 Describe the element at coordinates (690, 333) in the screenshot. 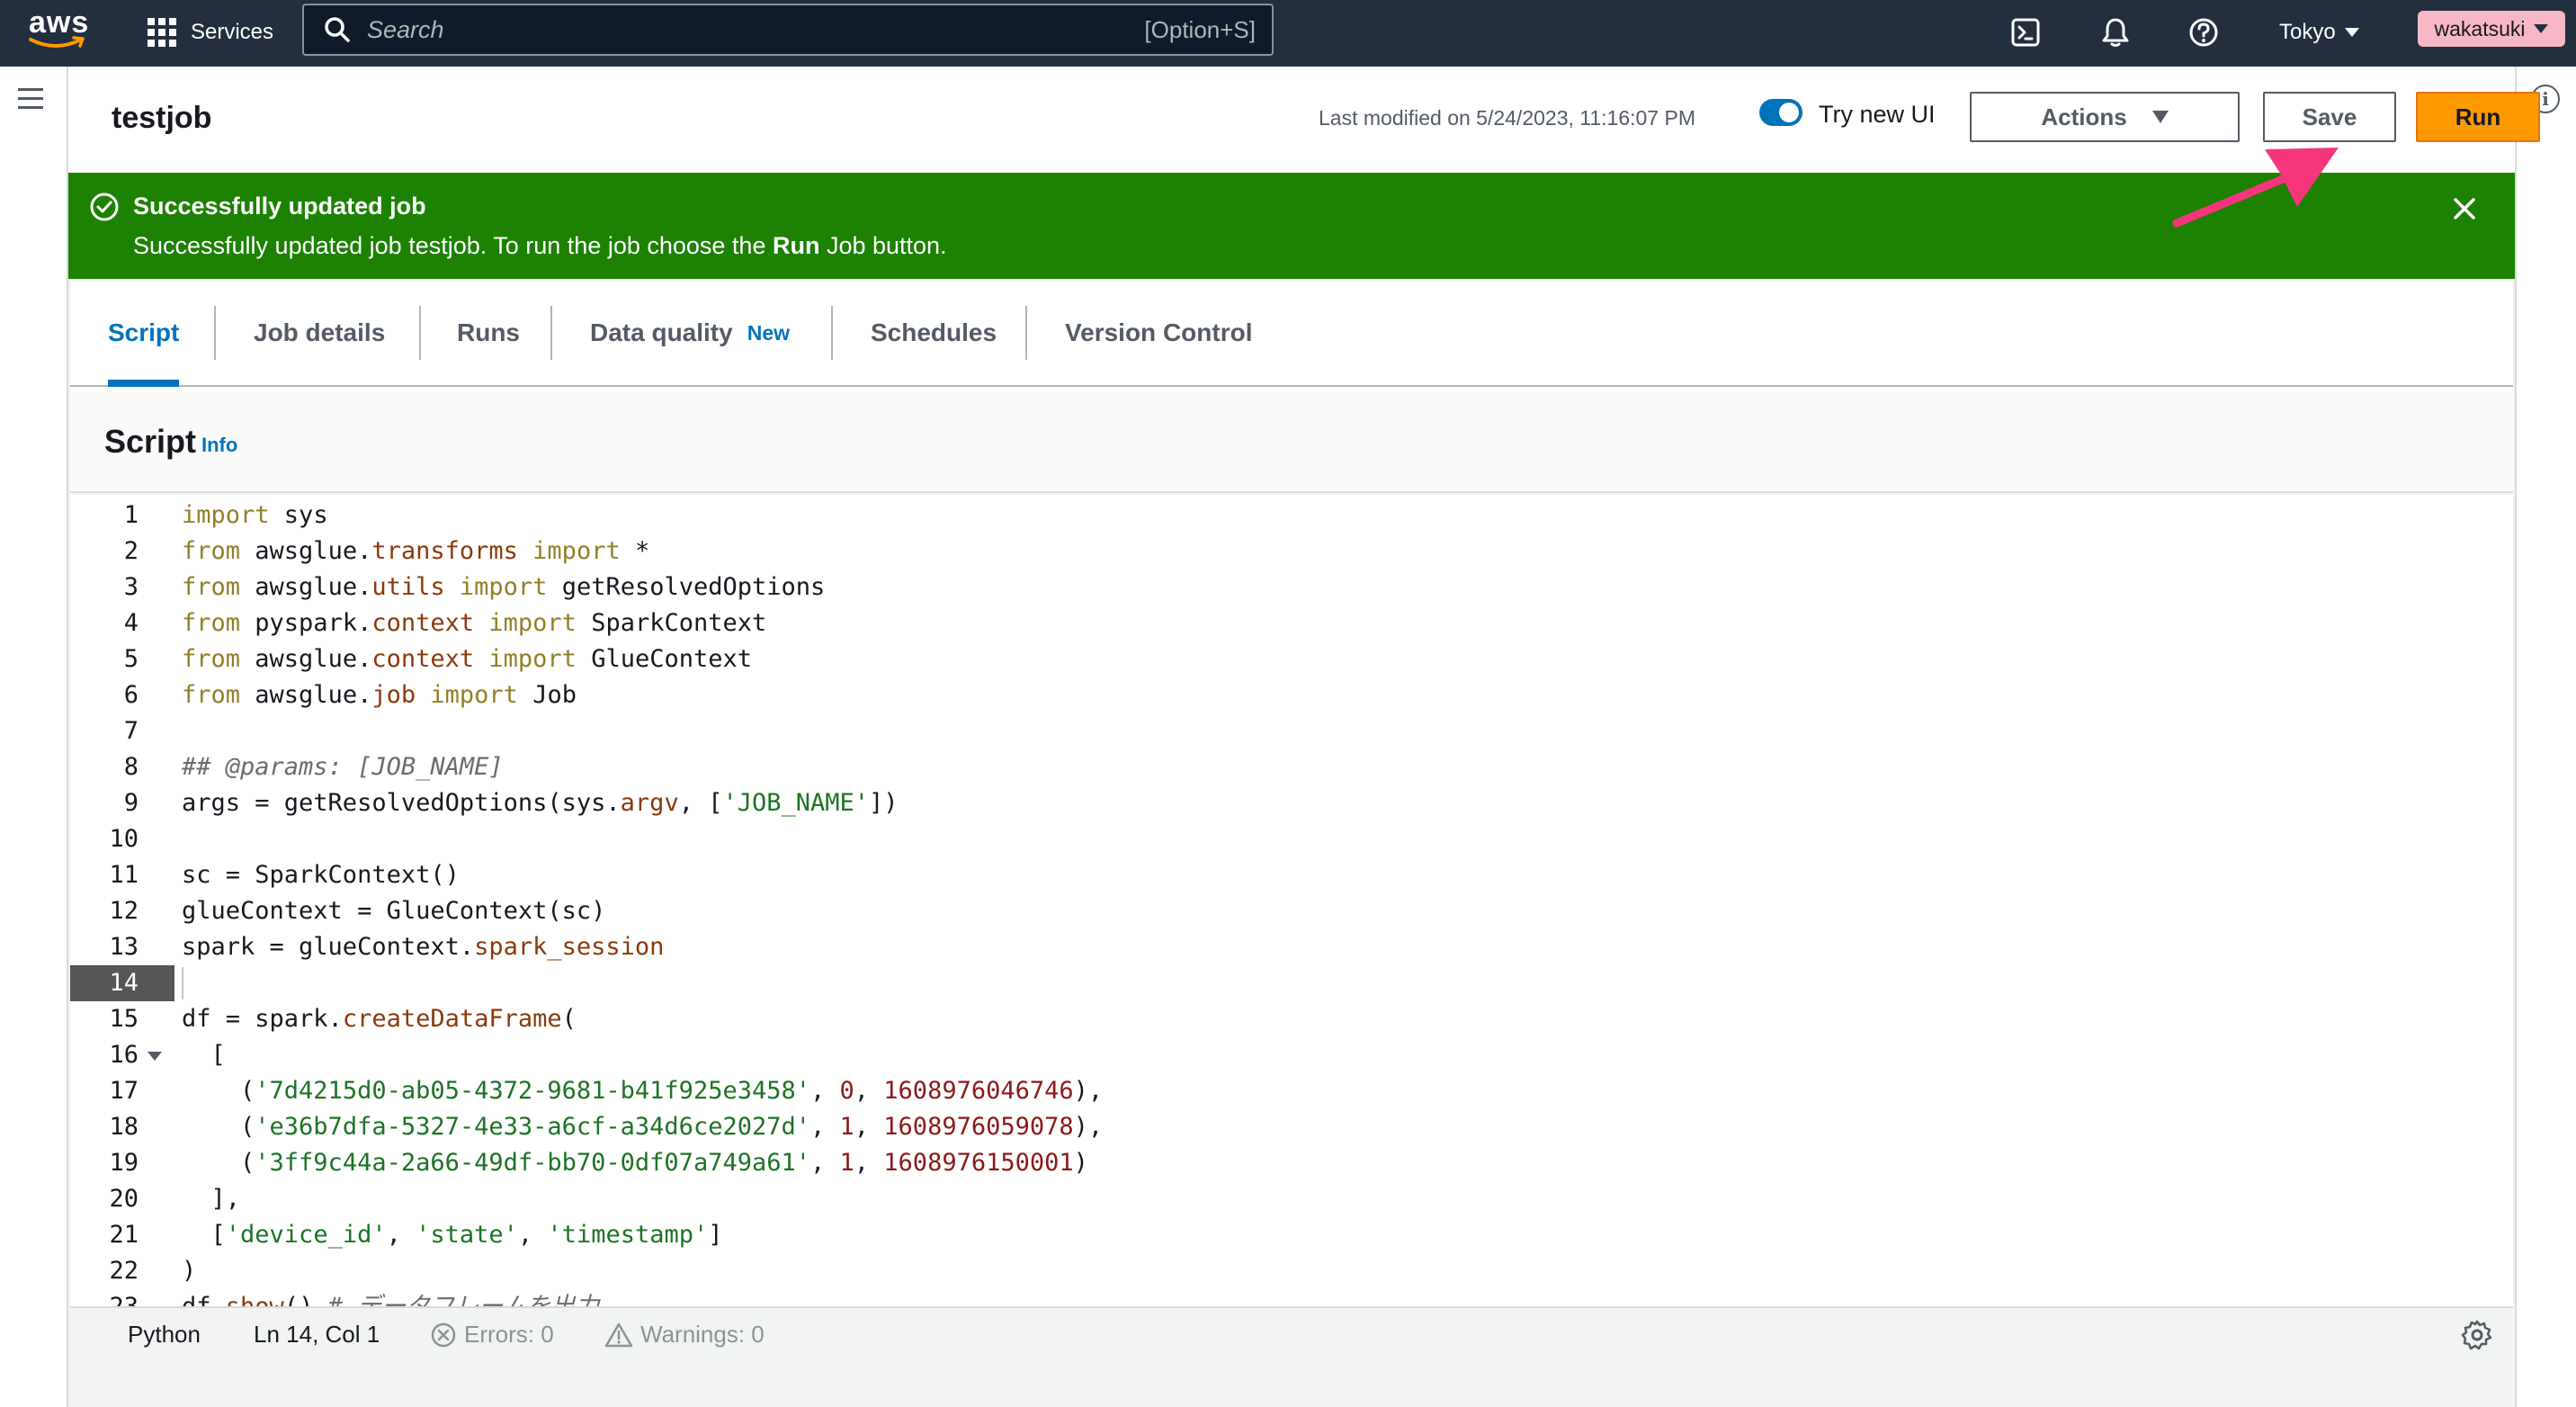

I see `tab-data-quality: Data quality New` at that location.